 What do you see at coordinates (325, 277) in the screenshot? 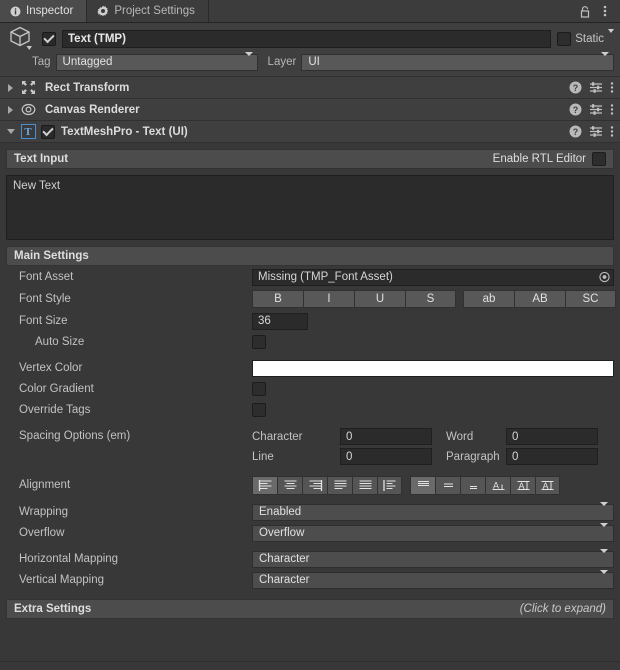
I see `font-asset-value: Missing (TMP_Font Asset)` at bounding box center [325, 277].